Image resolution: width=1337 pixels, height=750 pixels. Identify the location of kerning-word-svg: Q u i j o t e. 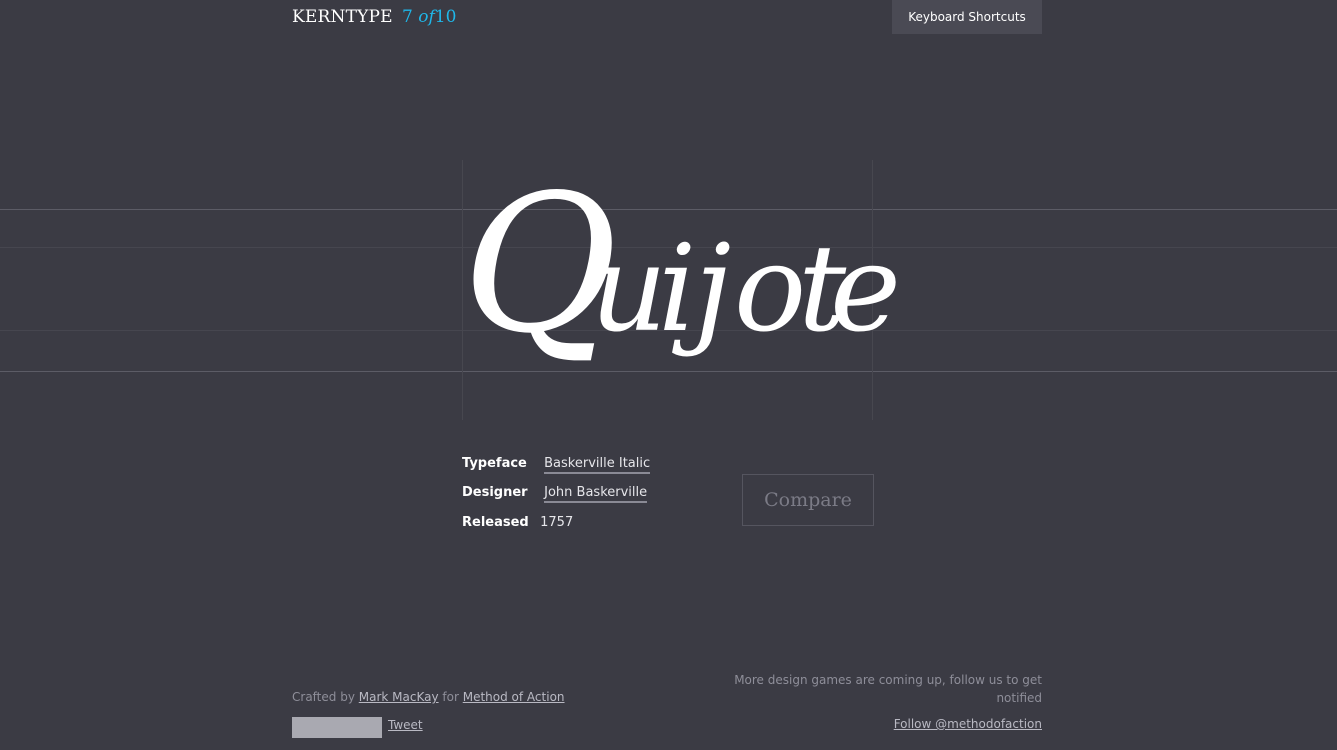
(681, 264).